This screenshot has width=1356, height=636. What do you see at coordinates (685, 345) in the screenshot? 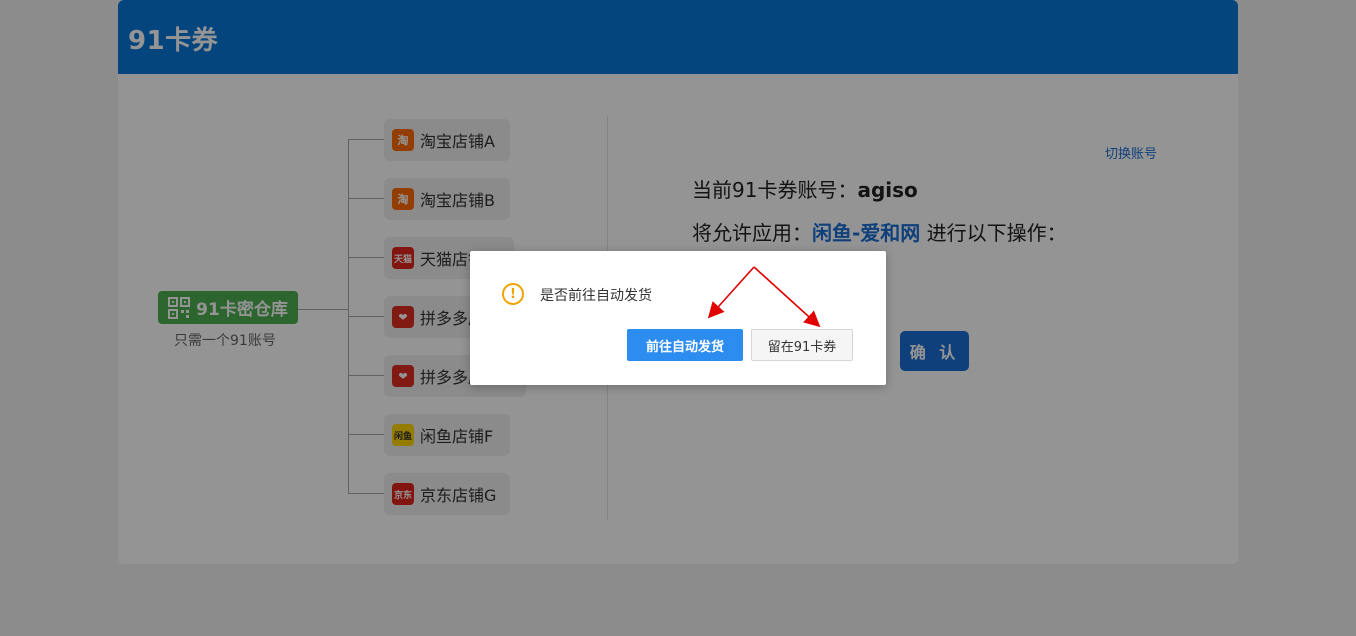
I see `go-auto-delivery-button: 前往自动发货` at bounding box center [685, 345].